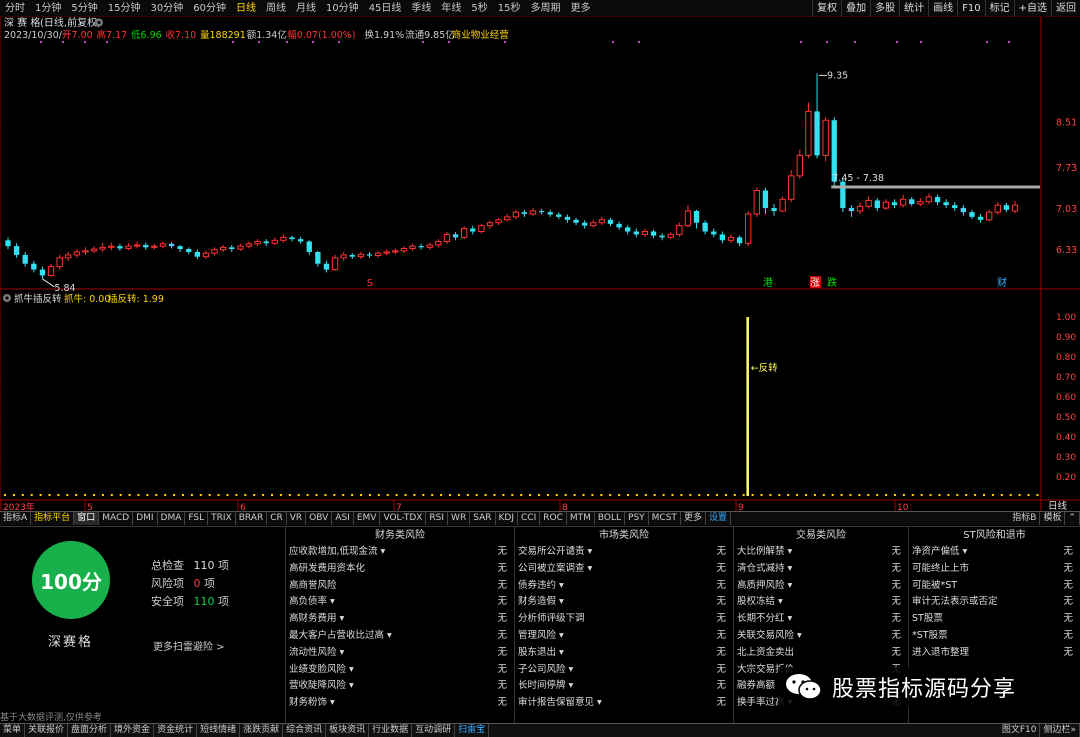  Describe the element at coordinates (367, 518) in the screenshot. I see `indicator-tab: EMV` at that location.